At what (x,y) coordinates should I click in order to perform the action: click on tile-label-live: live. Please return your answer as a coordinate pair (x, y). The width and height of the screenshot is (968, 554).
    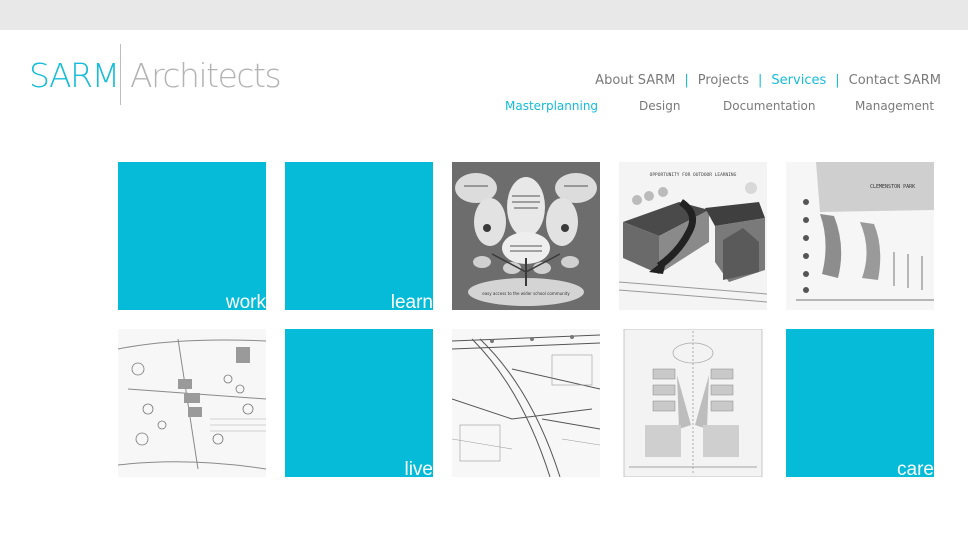
    Looking at the image, I should click on (418, 468).